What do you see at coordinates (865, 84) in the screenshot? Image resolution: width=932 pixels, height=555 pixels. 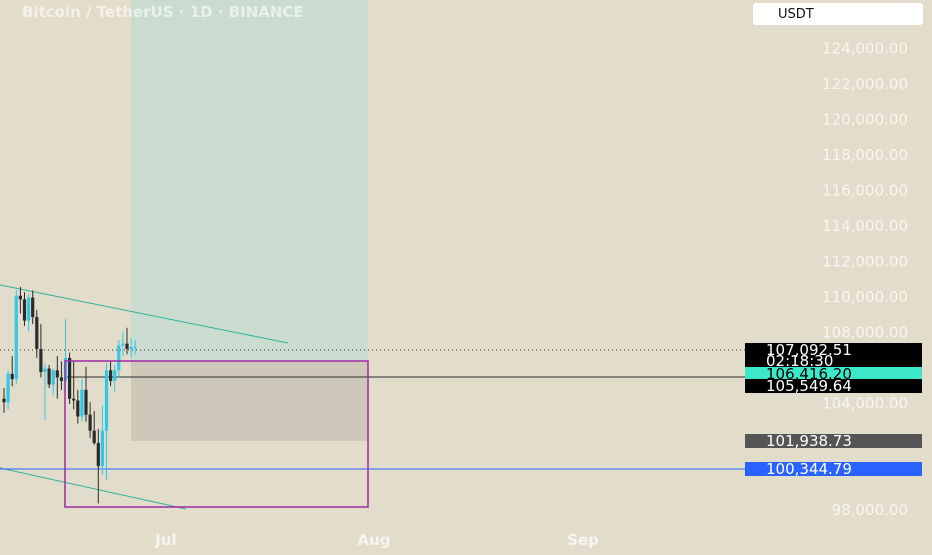 I see `y-axis-tick-label: 122,000.00` at bounding box center [865, 84].